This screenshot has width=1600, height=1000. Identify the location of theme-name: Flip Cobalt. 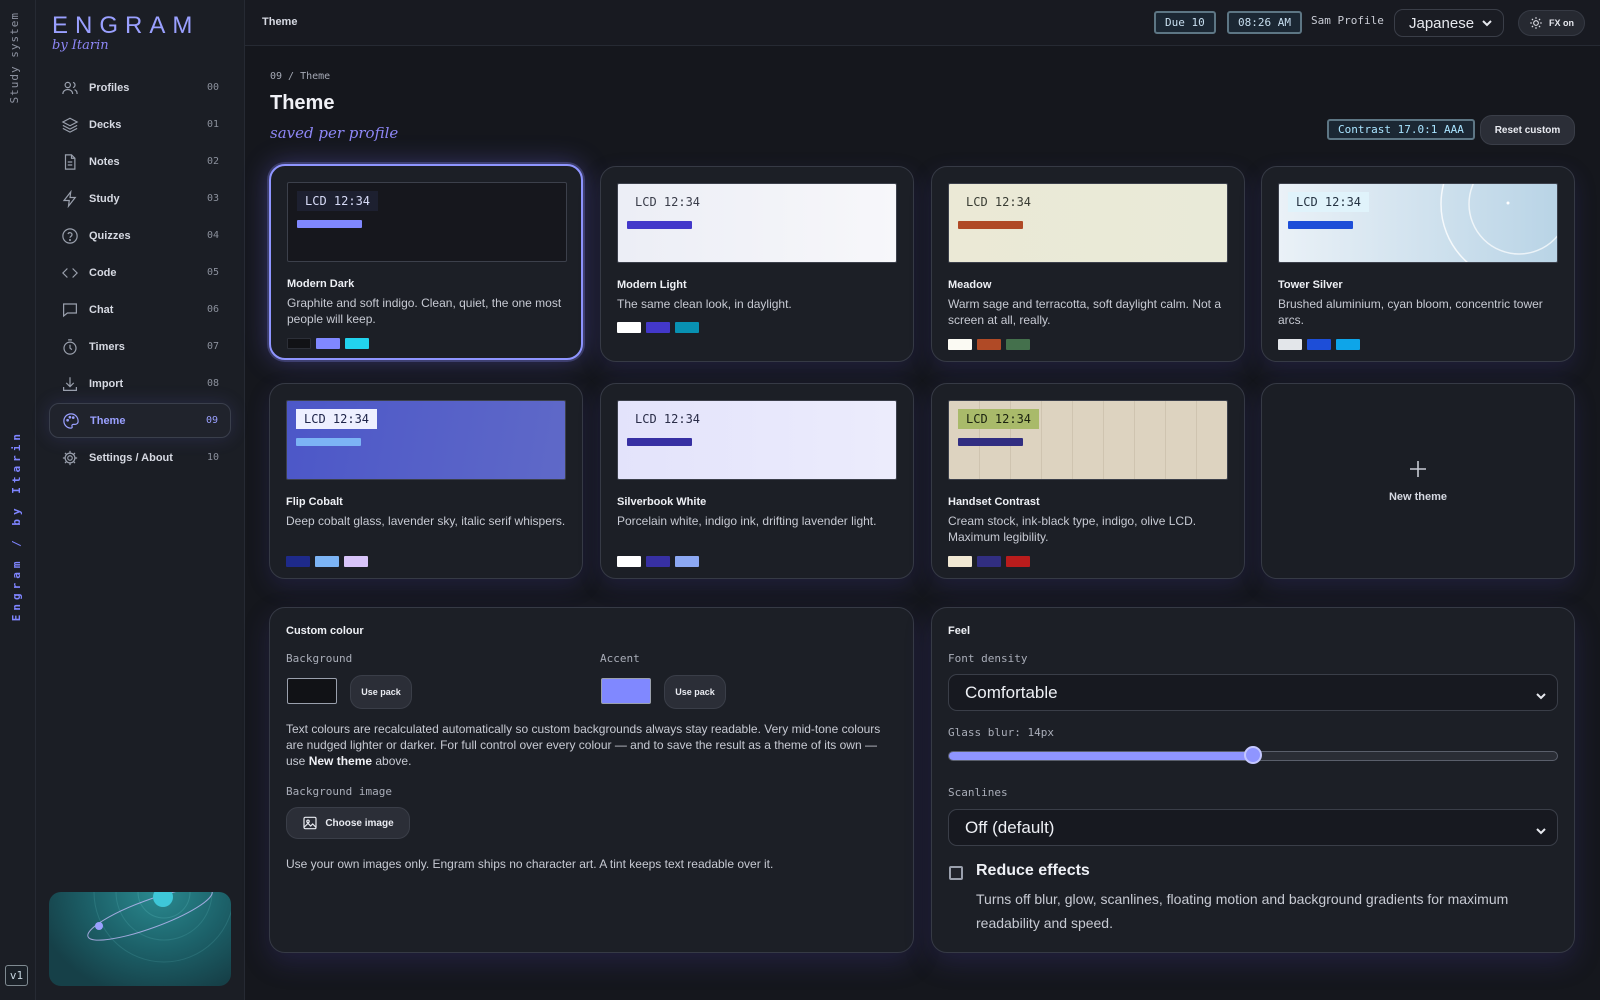
(314, 502).